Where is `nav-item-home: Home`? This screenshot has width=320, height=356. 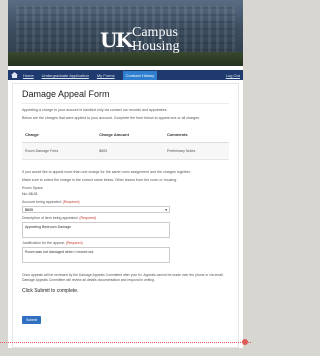 nav-item-home: Home is located at coordinates (28, 75).